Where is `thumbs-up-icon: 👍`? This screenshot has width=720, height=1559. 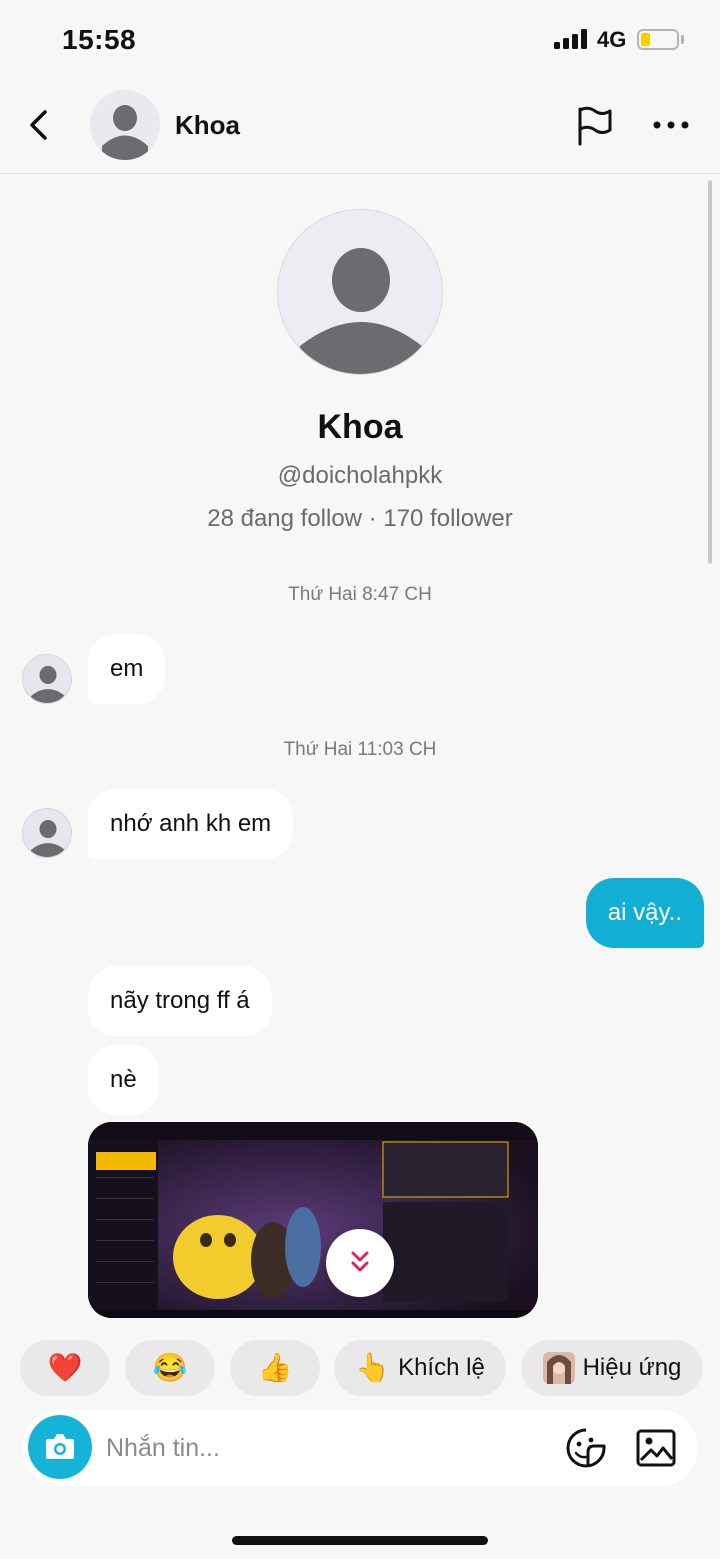 thumbs-up-icon: 👍 is located at coordinates (275, 1367).